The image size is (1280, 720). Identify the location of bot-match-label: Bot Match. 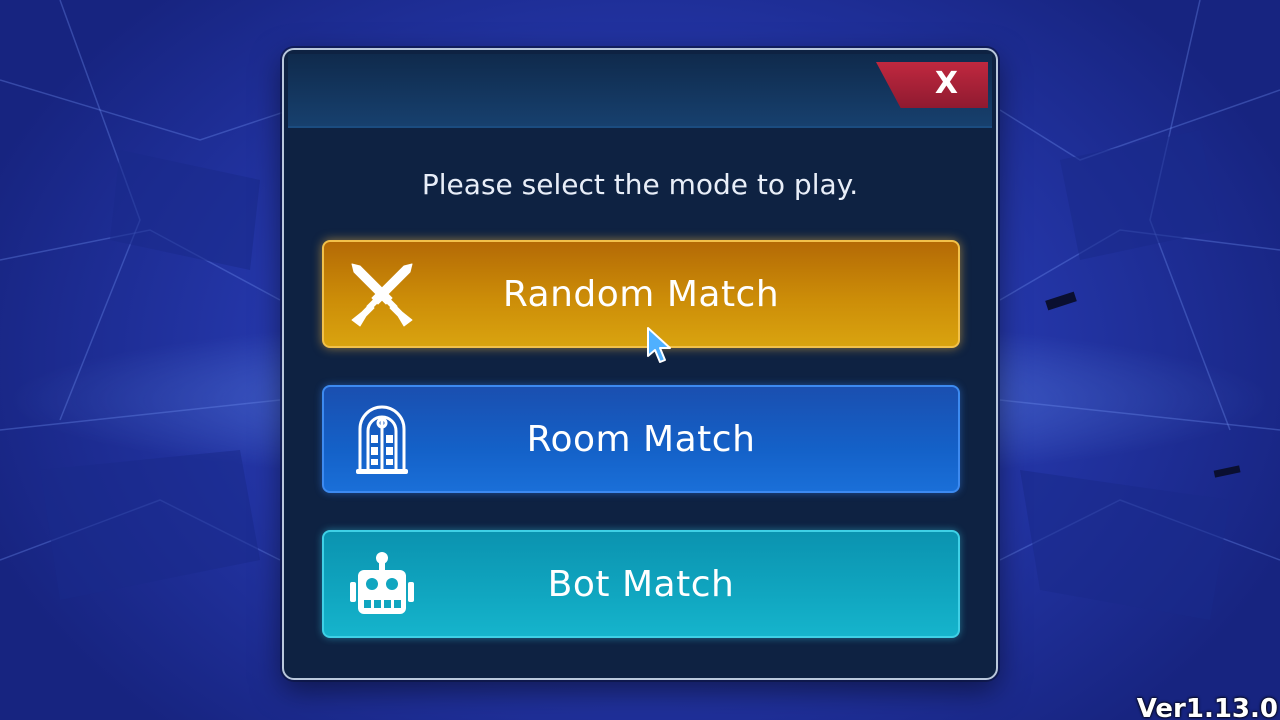
(641, 584).